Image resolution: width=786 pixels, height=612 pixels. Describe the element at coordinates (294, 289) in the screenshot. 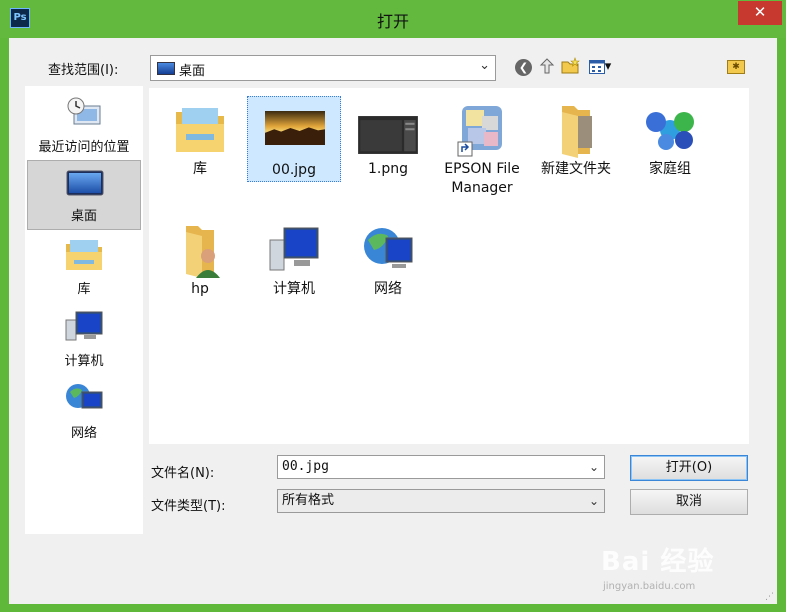

I see `file-name: 计算机` at that location.